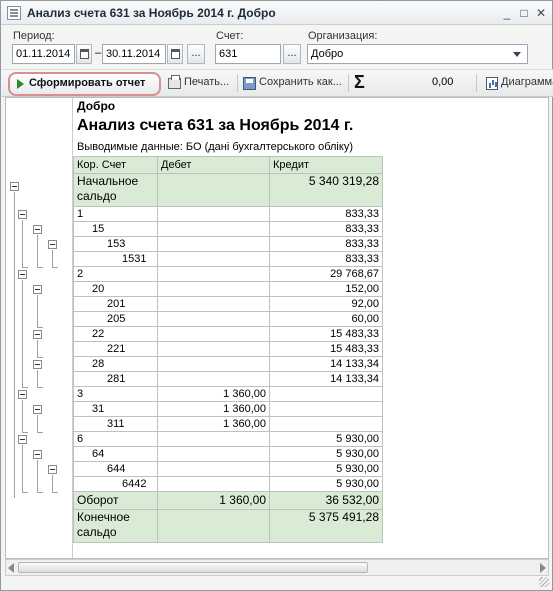  I want to click on save-icon, so click(249, 83).